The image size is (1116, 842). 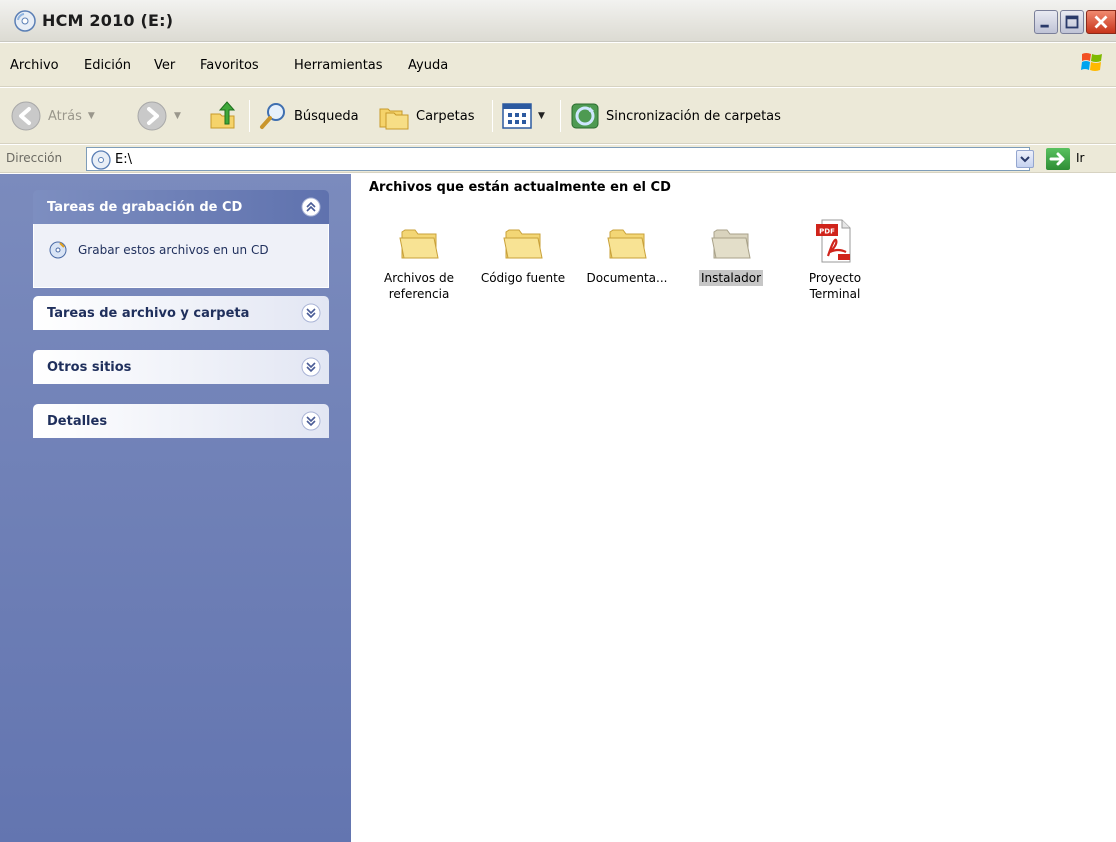 I want to click on file-item-codigo-fuente: Código fuente, so click(x=523, y=252).